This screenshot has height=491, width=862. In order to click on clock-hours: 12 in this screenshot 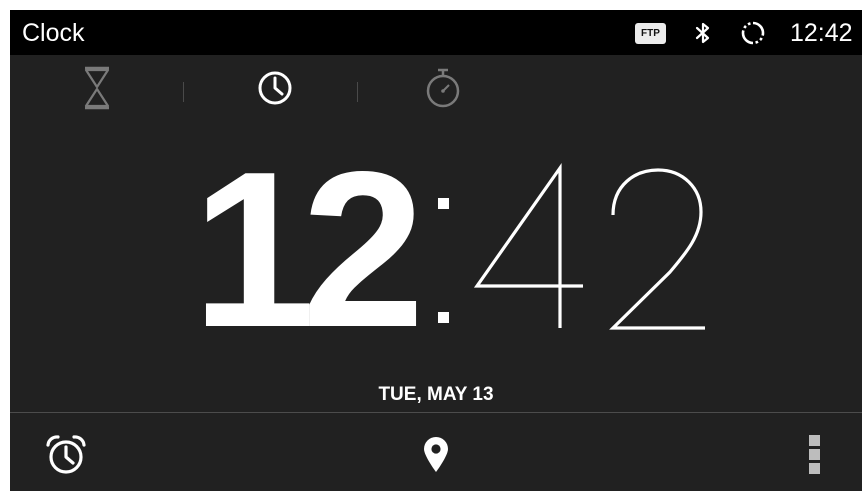, I will do `click(308, 250)`.